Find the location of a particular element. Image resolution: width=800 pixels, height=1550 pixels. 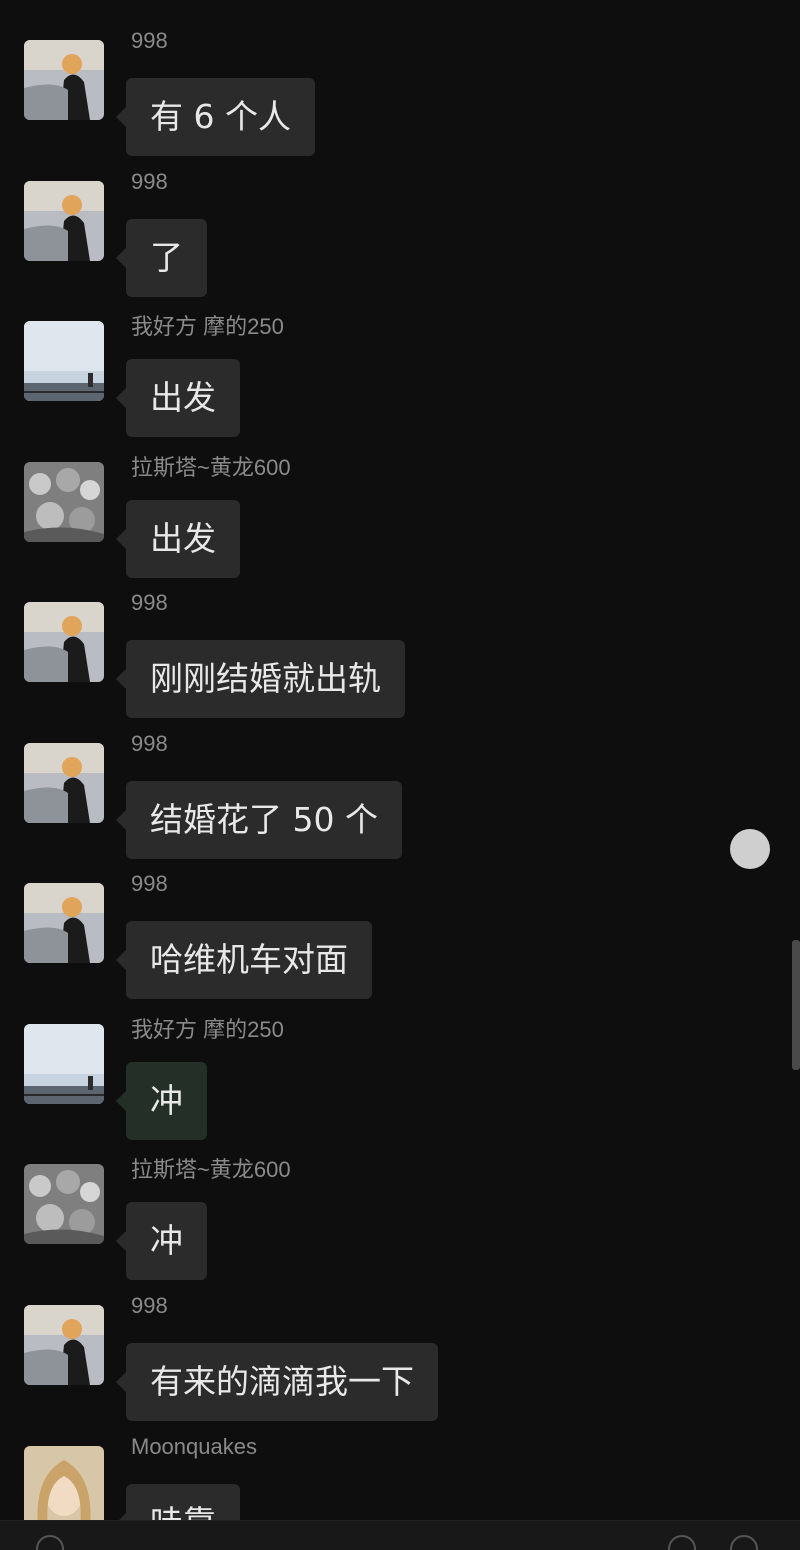

emoji-icon is located at coordinates (682, 1542).